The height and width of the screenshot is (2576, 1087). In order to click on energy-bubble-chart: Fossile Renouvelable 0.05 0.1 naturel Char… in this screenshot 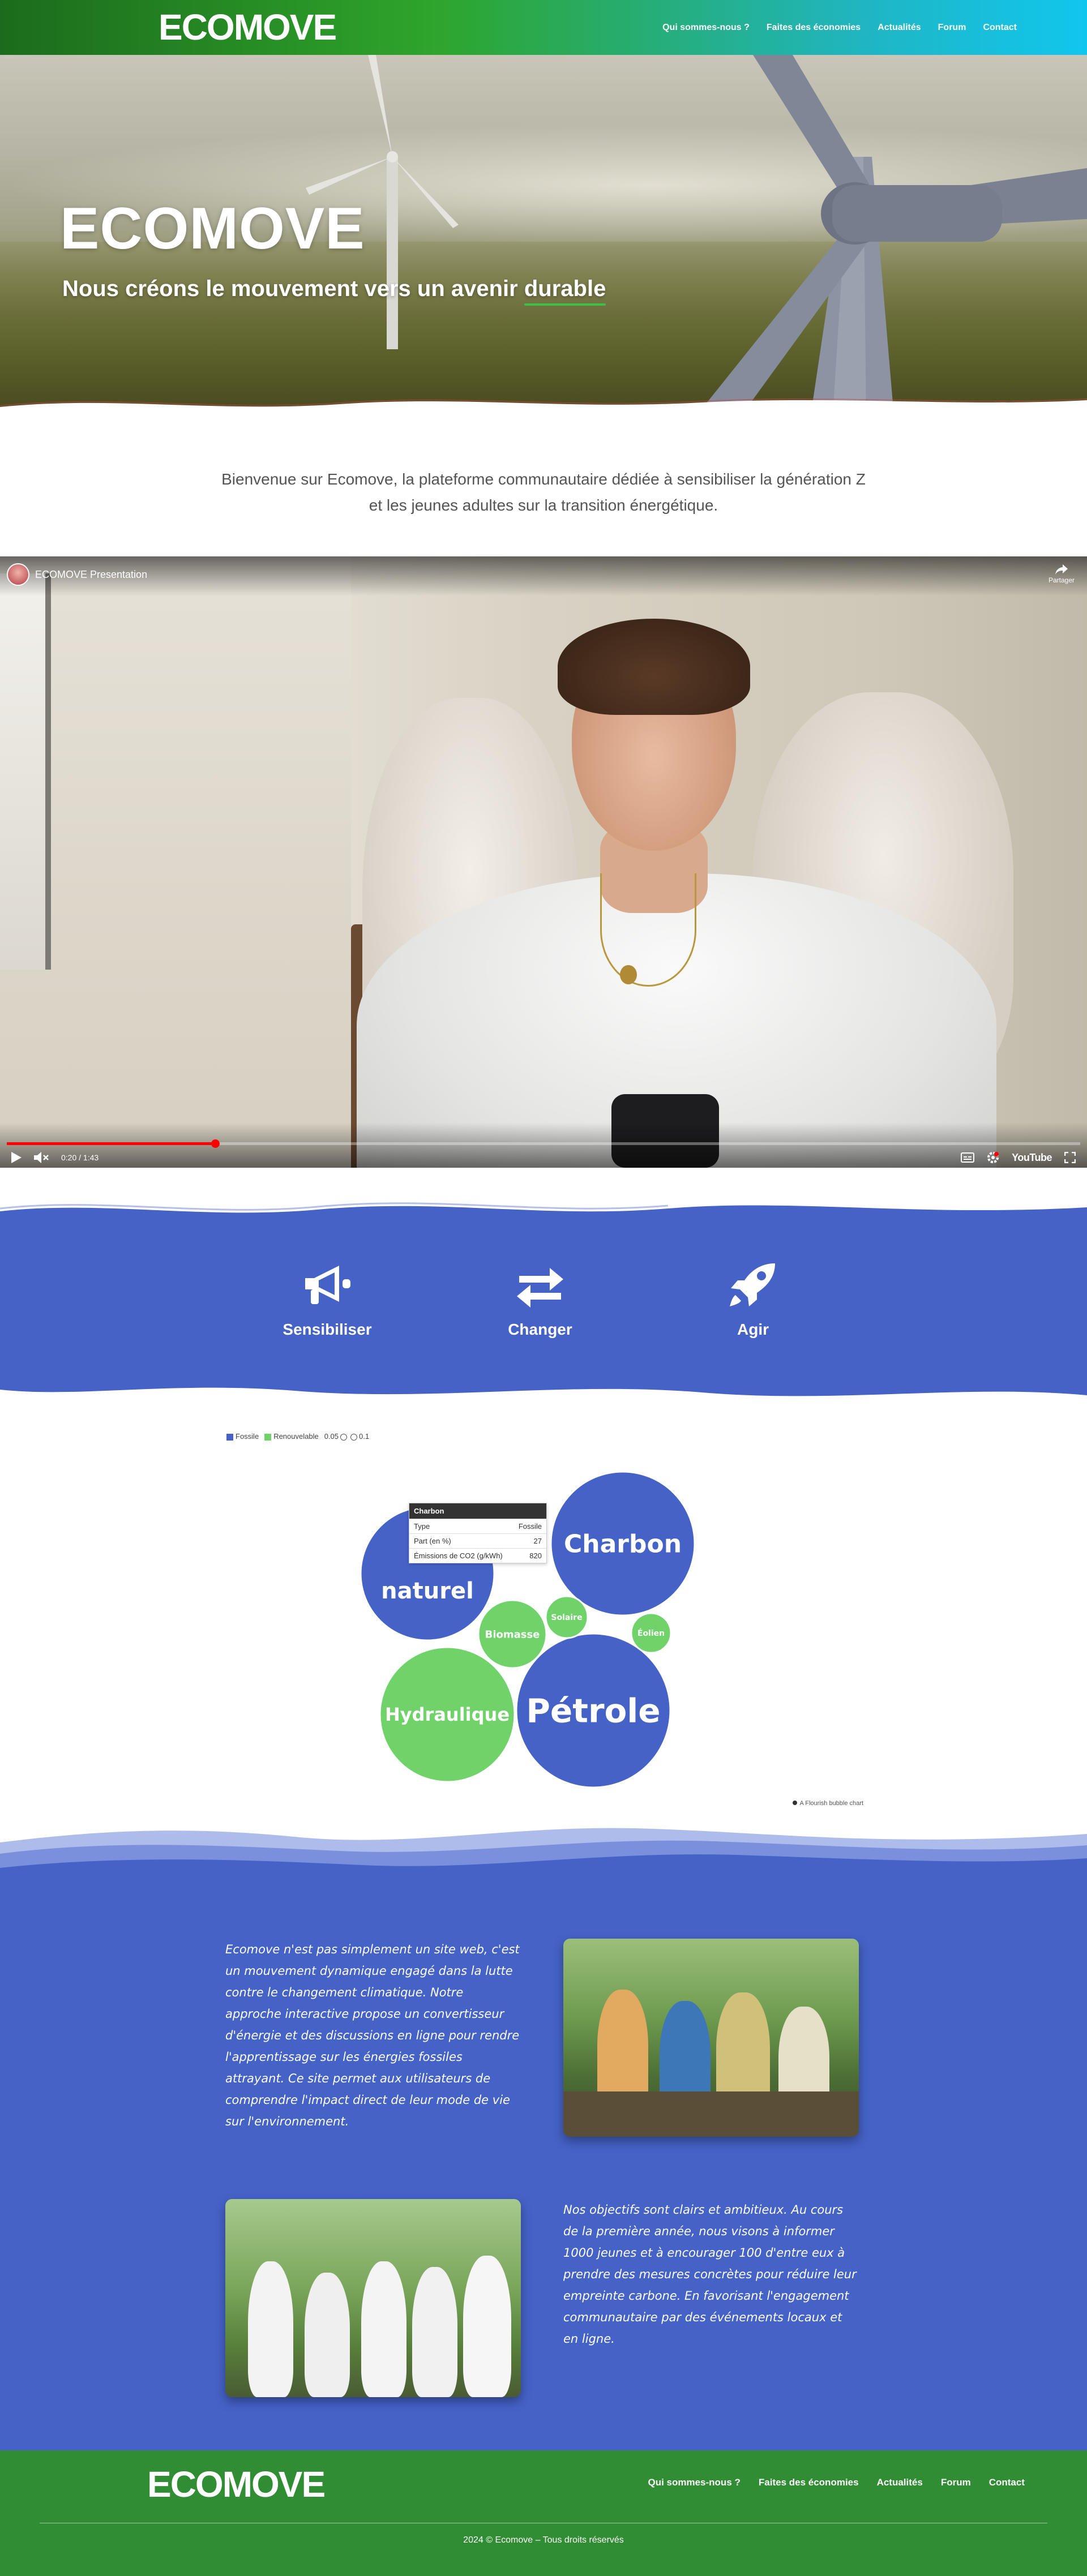, I will do `click(544, 1621)`.